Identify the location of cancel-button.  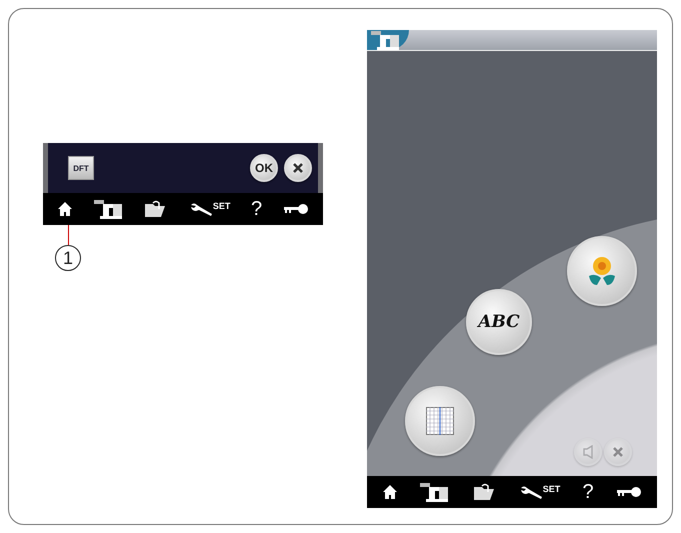
(298, 168).